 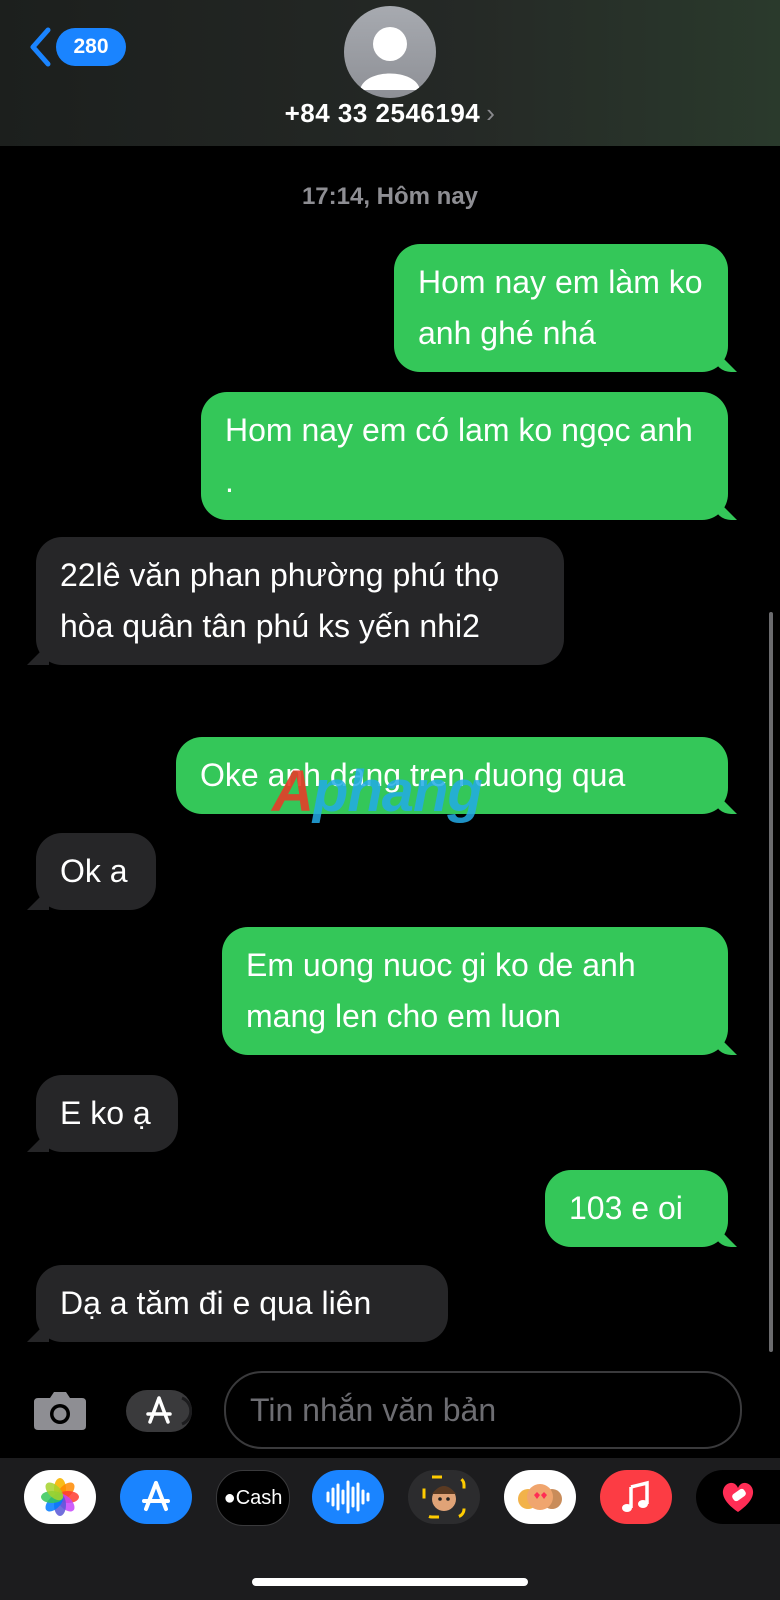 I want to click on message-bubble-outgoing: 103 e oi, so click(x=636, y=1208).